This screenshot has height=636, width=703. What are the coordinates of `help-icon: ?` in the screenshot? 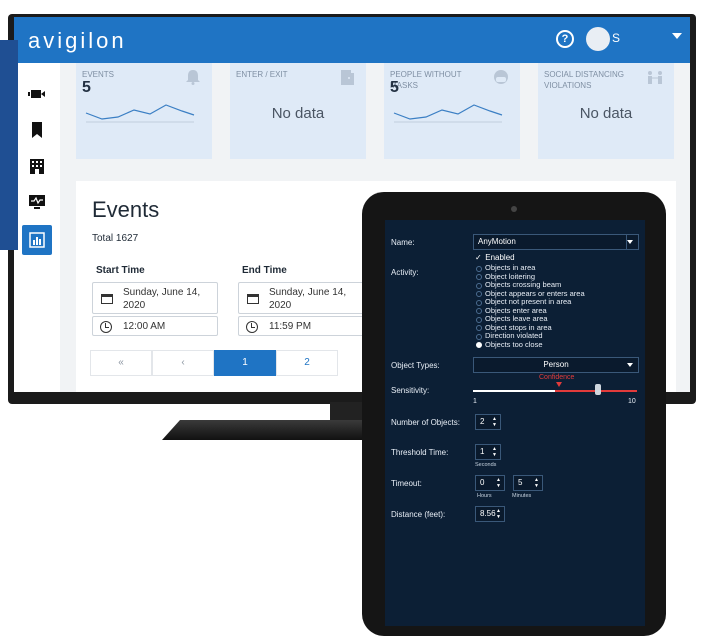 It's located at (565, 39).